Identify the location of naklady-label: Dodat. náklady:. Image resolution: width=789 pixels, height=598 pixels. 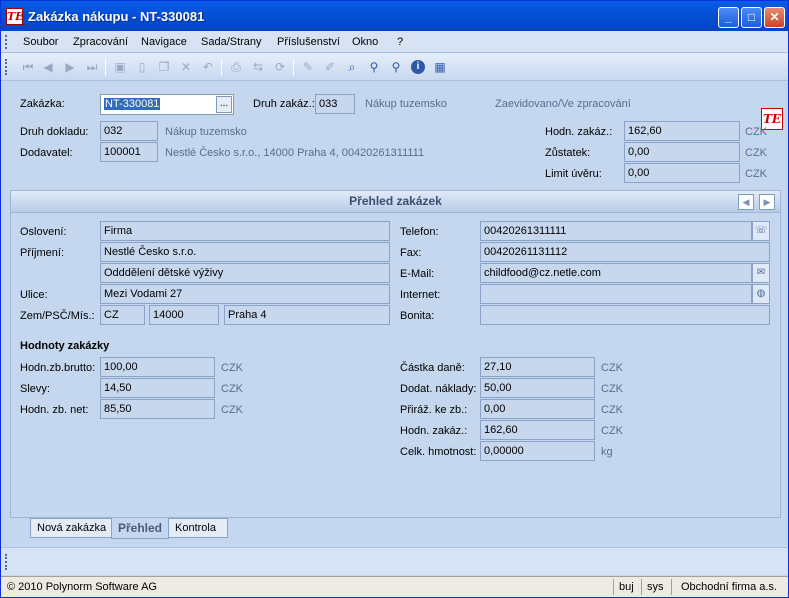
(438, 389).